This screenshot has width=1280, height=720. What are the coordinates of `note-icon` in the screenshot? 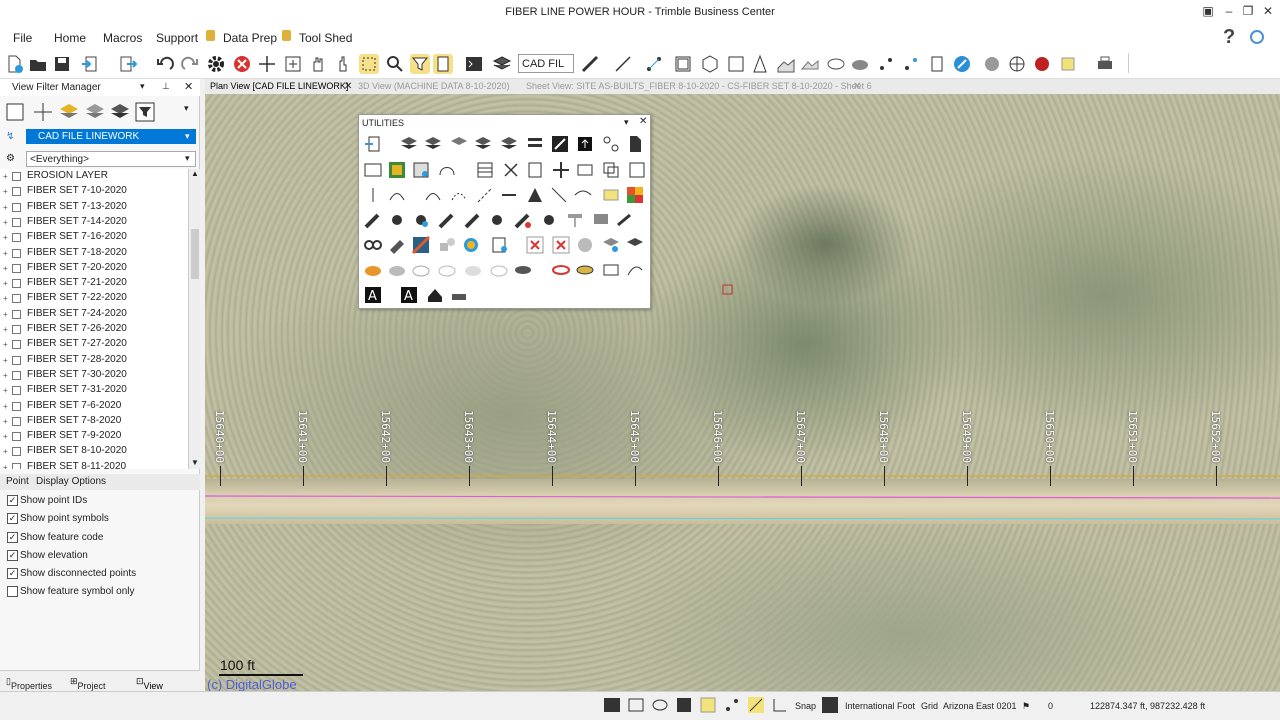 It's located at (611, 195).